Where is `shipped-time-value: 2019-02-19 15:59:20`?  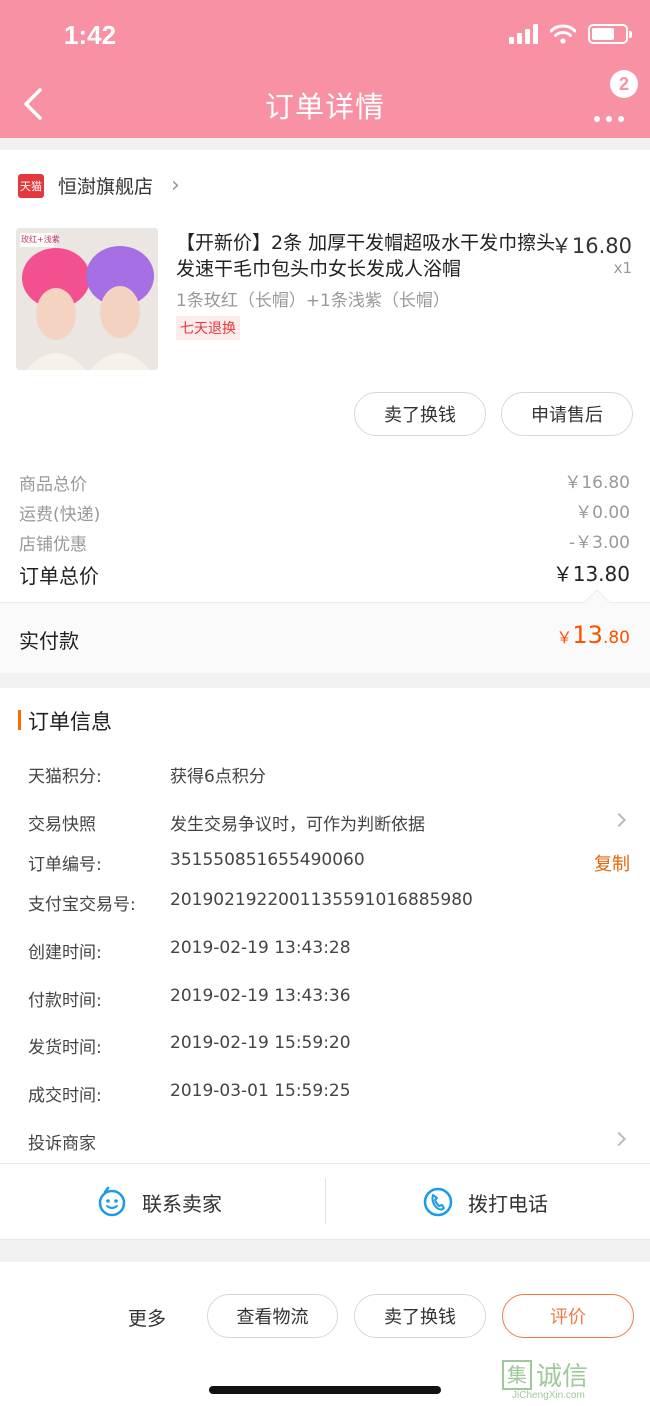 shipped-time-value: 2019-02-19 15:59:20 is located at coordinates (260, 1043).